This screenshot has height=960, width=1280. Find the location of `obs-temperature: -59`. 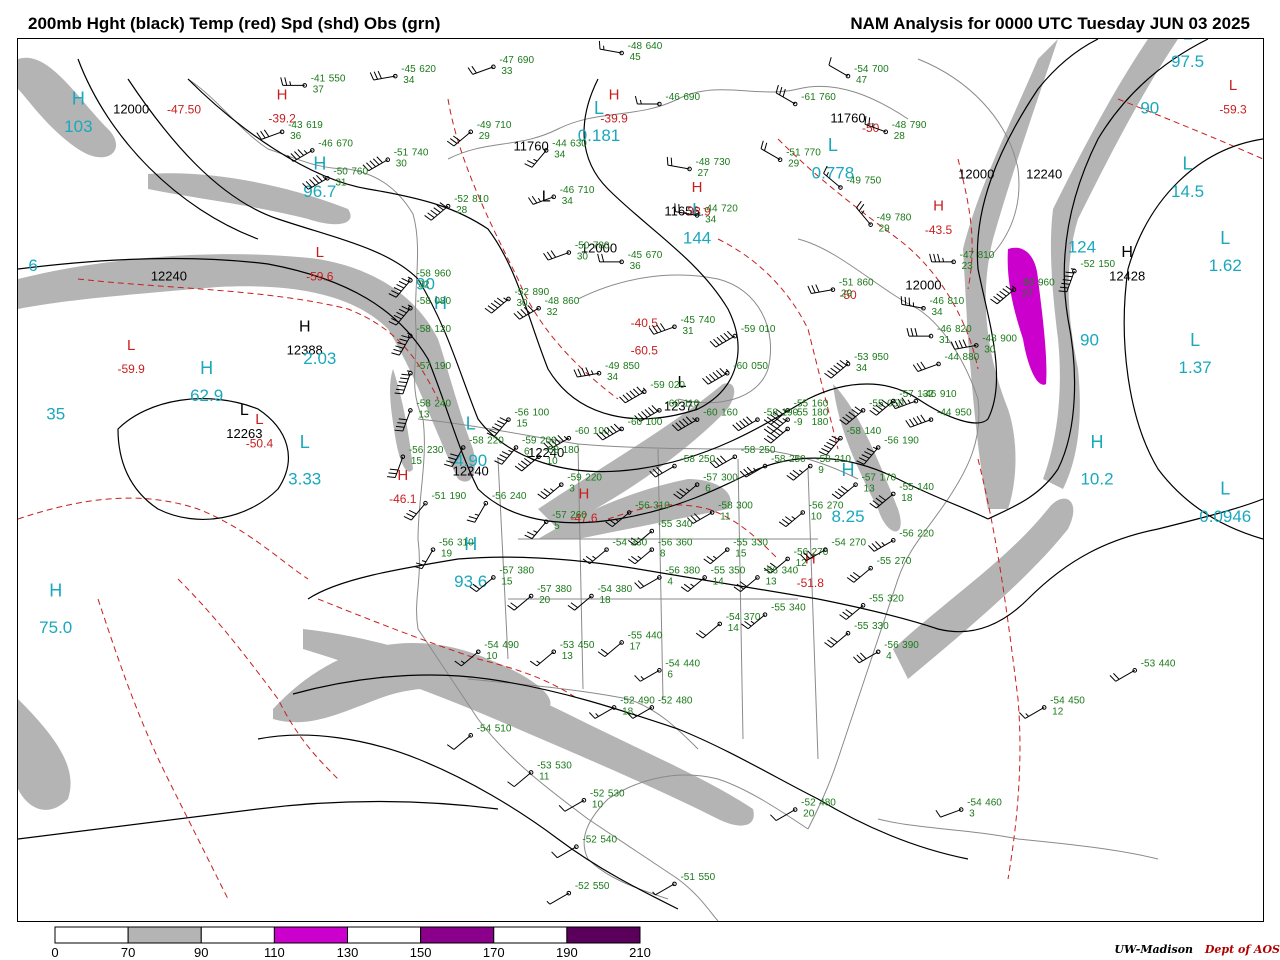

obs-temperature: -59 is located at coordinates (748, 329).